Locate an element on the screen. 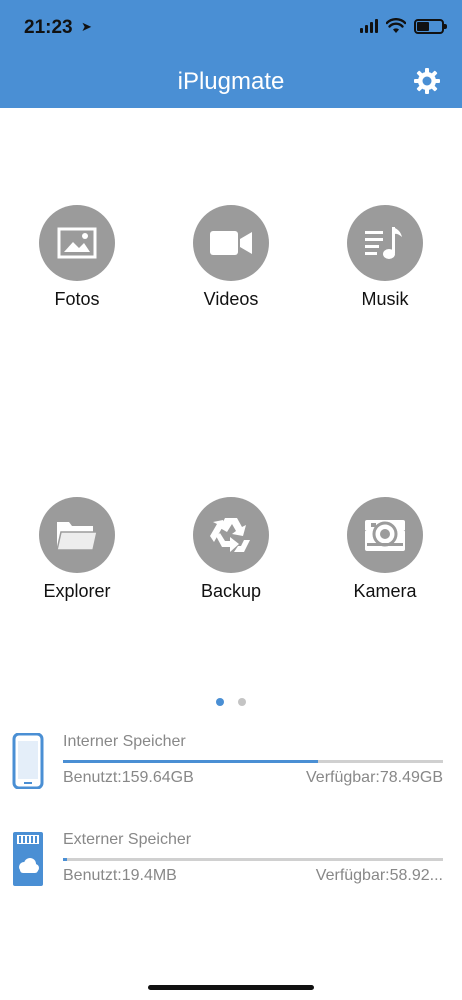 The width and height of the screenshot is (462, 1000). grid-label-backup: Backup is located at coordinates (231, 591).